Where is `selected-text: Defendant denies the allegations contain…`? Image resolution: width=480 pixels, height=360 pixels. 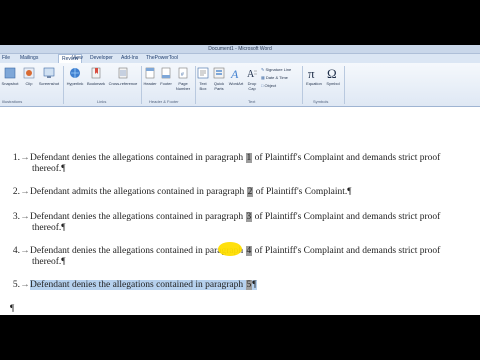 selected-text: Defendant denies the allegations contain… is located at coordinates (143, 285).